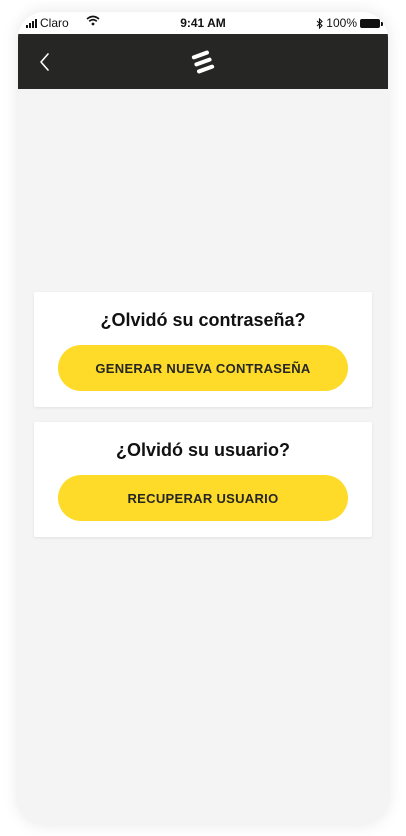  Describe the element at coordinates (203, 320) in the screenshot. I see `recover-password-title: ¿Olvidó su contraseña?` at that location.